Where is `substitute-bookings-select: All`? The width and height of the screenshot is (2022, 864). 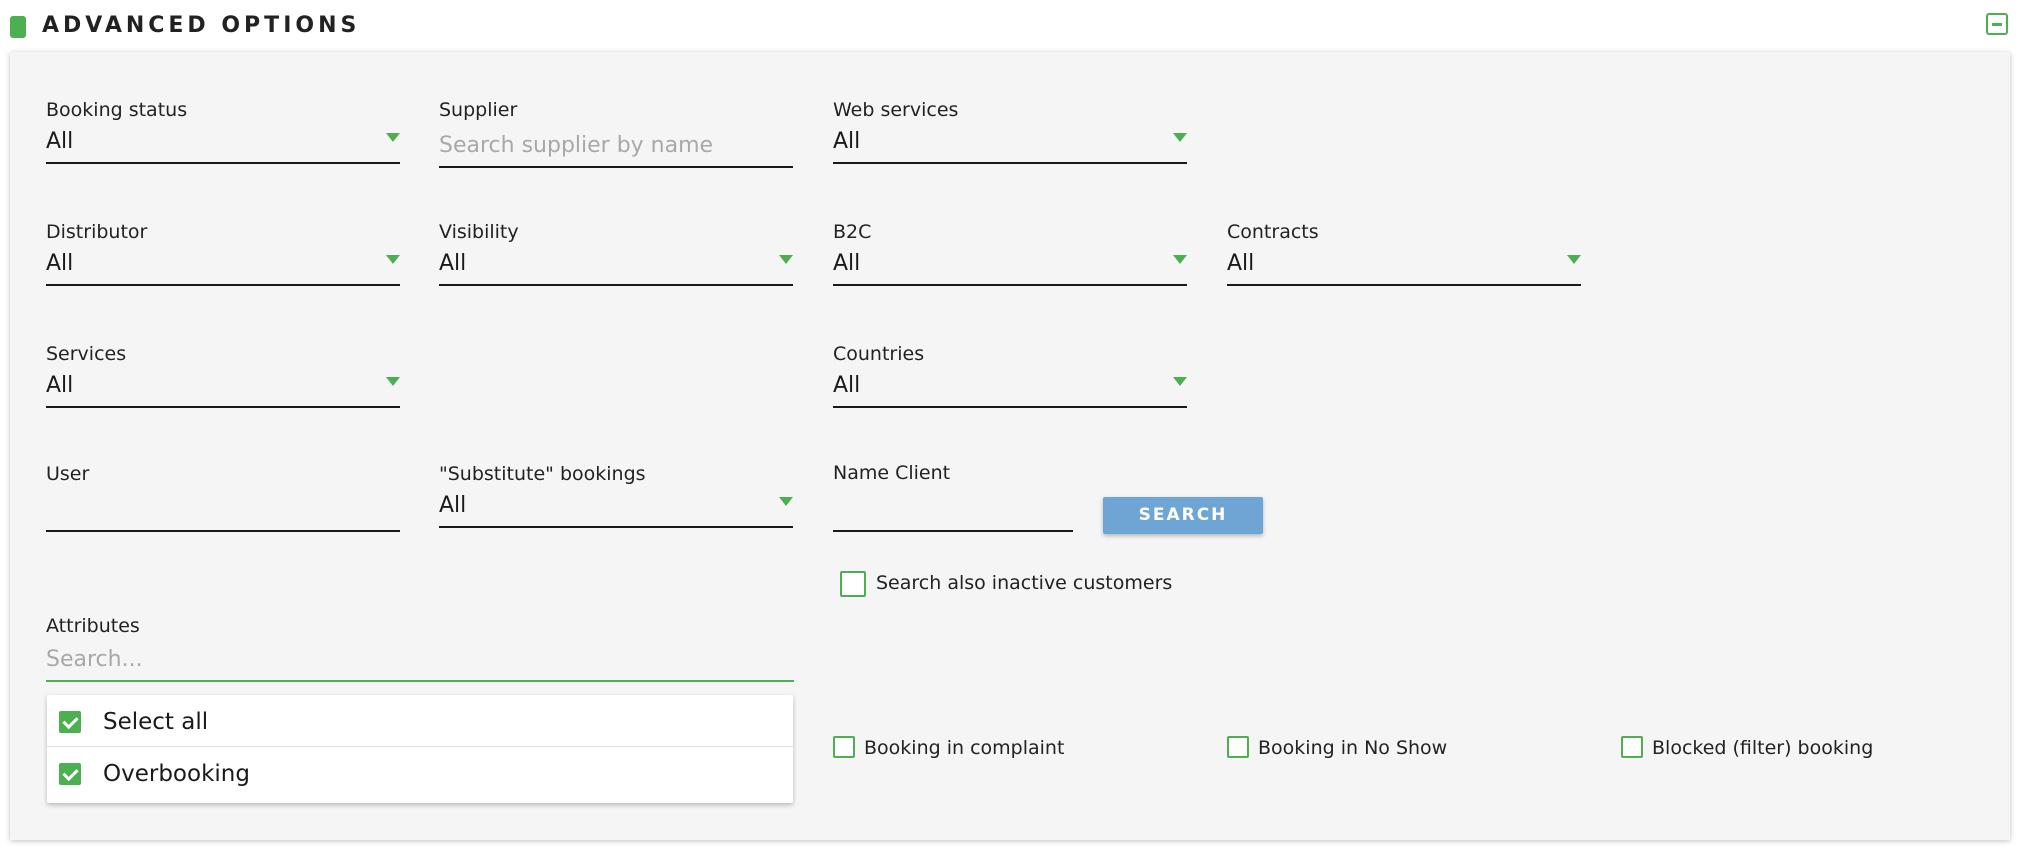 substitute-bookings-select: All is located at coordinates (616, 508).